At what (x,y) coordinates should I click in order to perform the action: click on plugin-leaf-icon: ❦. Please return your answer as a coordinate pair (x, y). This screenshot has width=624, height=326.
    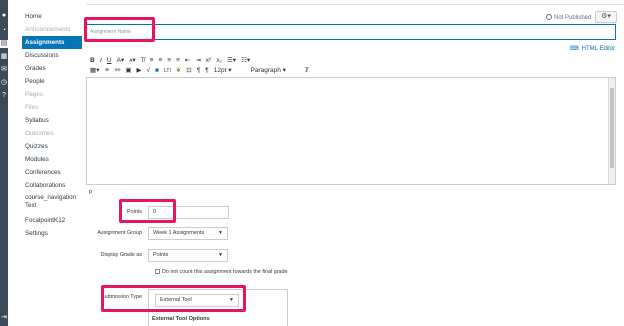
    Looking at the image, I should click on (178, 71).